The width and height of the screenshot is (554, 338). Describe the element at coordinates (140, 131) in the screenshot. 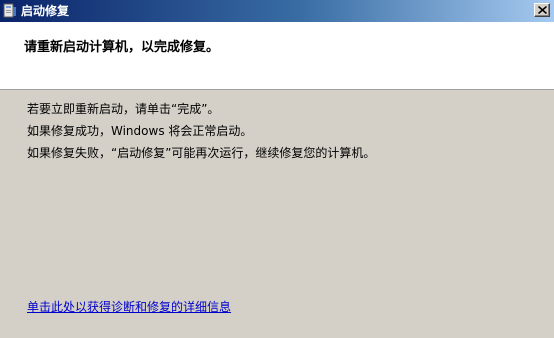

I see `message-line-success: 如果修复成功，Windows 将会正常启动。` at that location.